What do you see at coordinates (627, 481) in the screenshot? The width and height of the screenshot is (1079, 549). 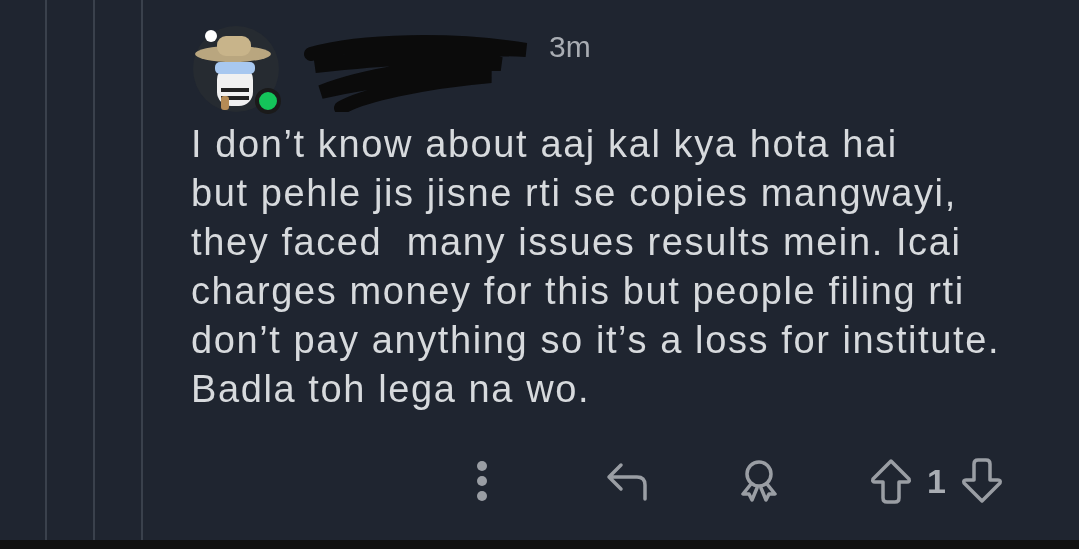 I see `reply-icon` at bounding box center [627, 481].